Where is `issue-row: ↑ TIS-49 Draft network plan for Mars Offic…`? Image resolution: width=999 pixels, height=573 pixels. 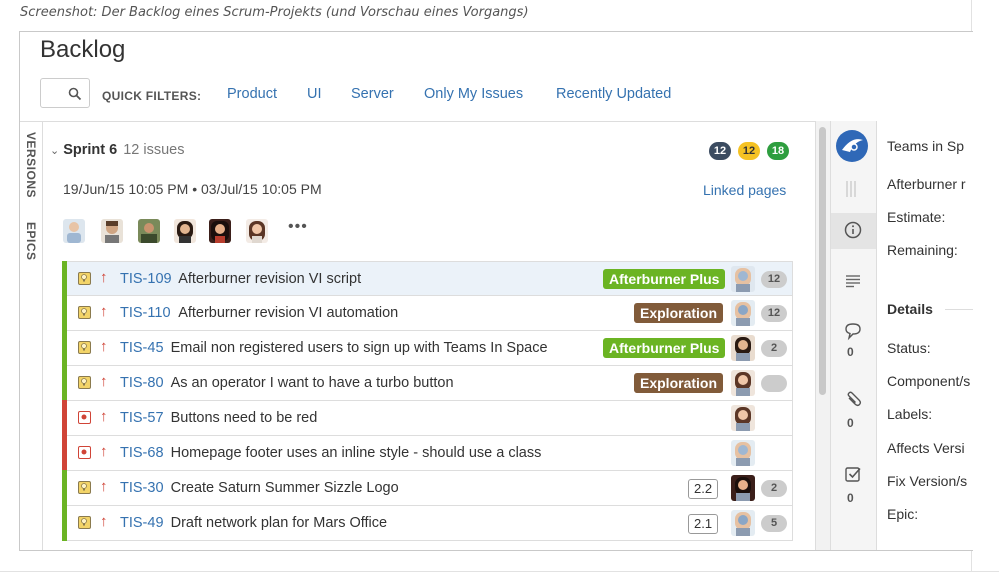 issue-row: ↑ TIS-49 Draft network plan for Mars Offic… is located at coordinates (427, 523).